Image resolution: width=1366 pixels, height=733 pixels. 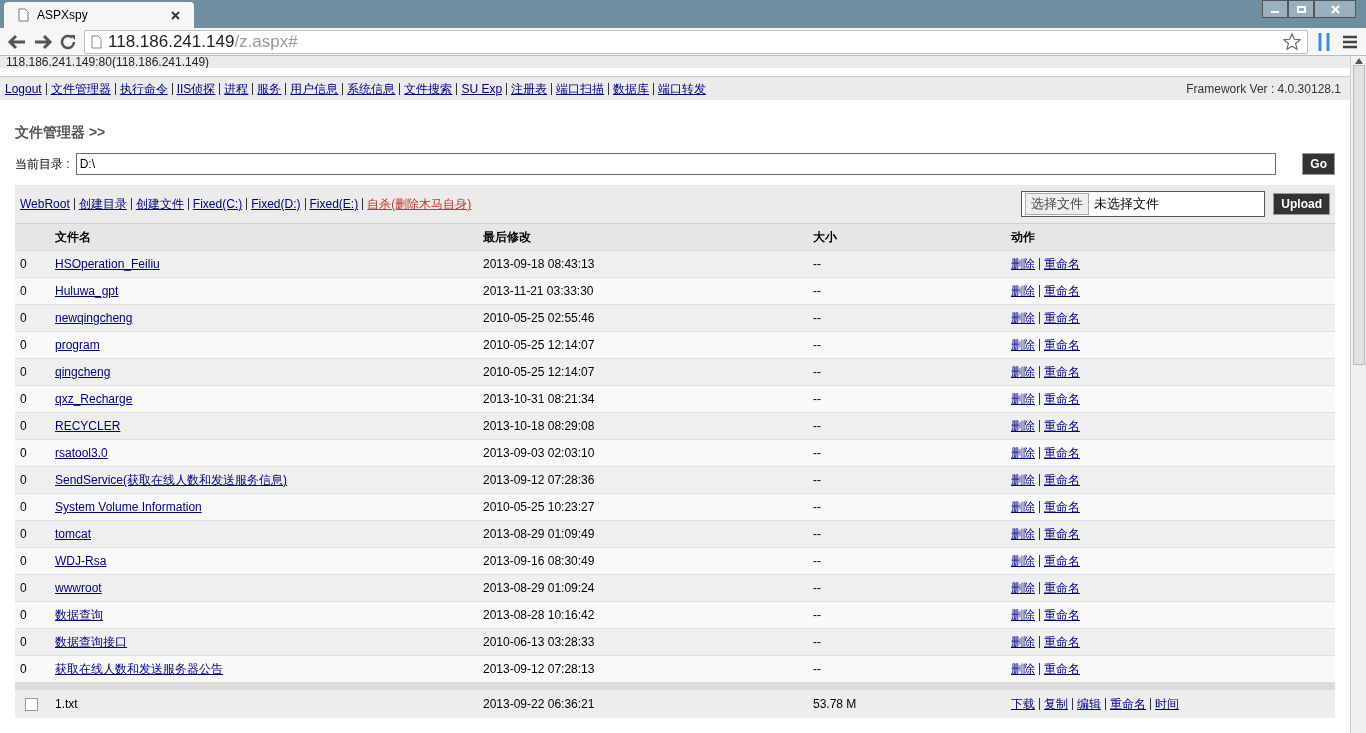 What do you see at coordinates (1318, 164) in the screenshot?
I see `go-button: Go` at bounding box center [1318, 164].